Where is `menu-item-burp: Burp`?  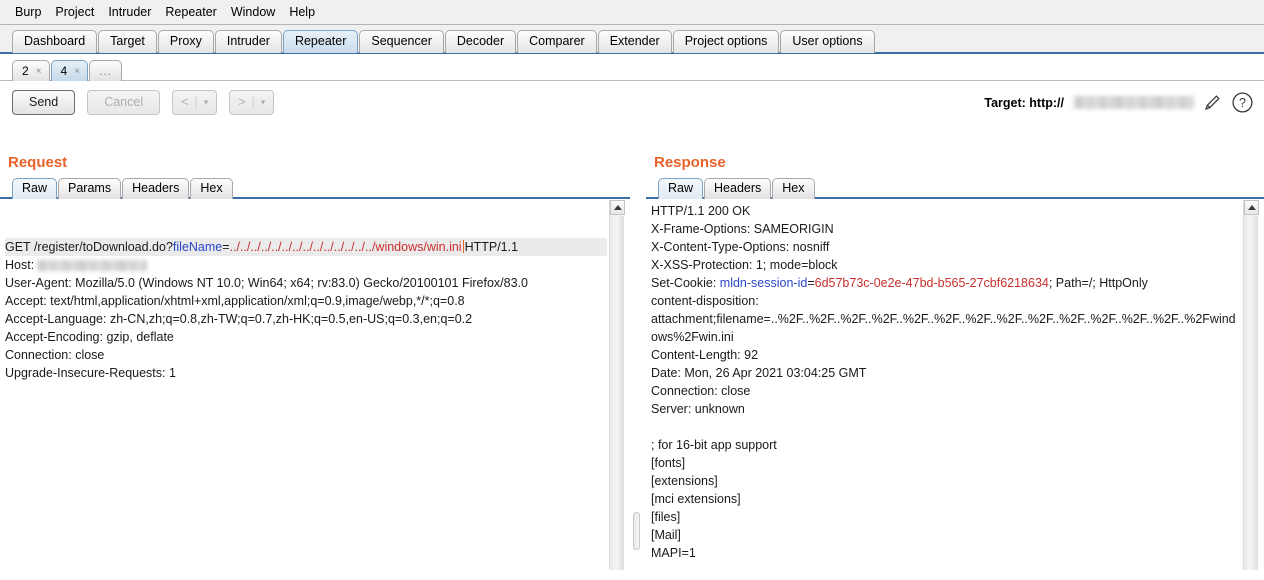 menu-item-burp: Burp is located at coordinates (28, 12).